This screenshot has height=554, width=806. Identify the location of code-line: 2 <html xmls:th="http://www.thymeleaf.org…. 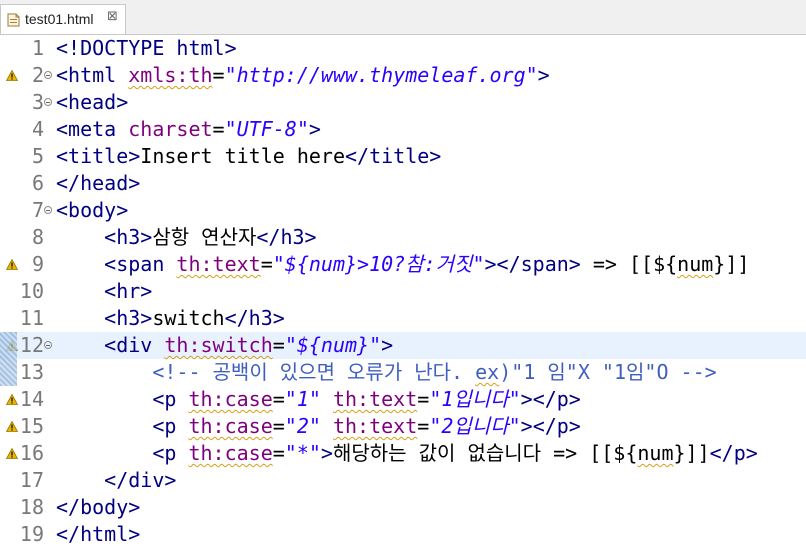
(403, 75).